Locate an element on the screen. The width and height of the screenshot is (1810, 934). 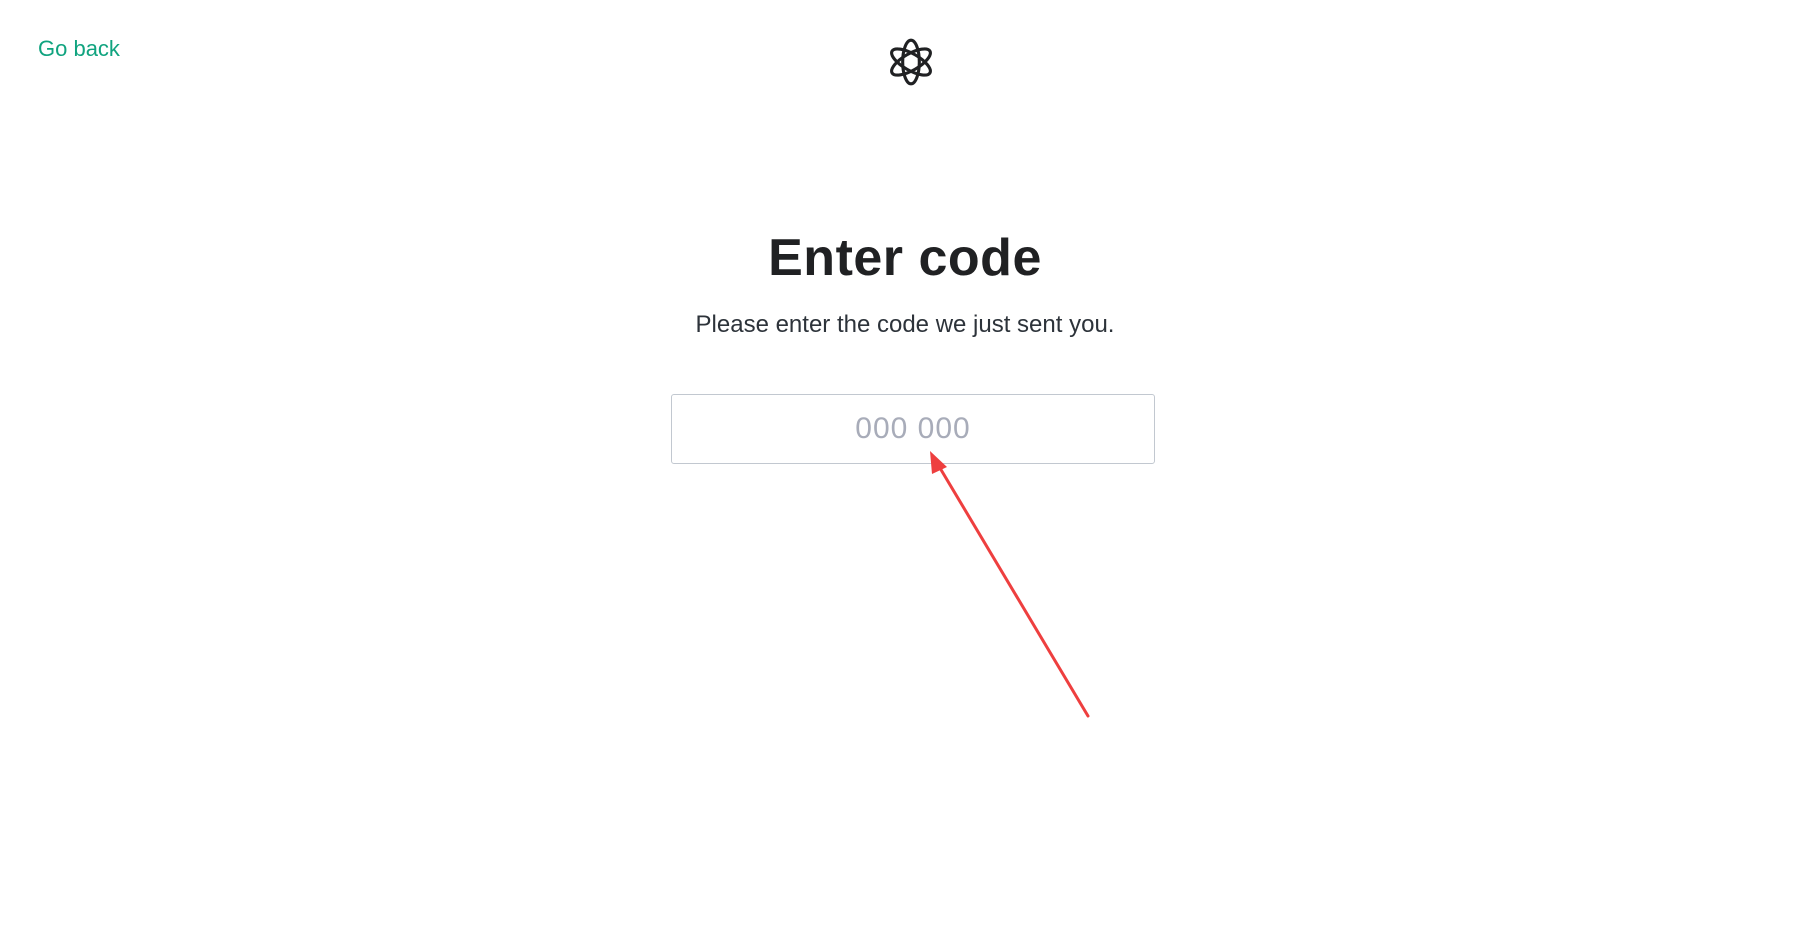
red-arrow-annotation is located at coordinates (1010, 584).